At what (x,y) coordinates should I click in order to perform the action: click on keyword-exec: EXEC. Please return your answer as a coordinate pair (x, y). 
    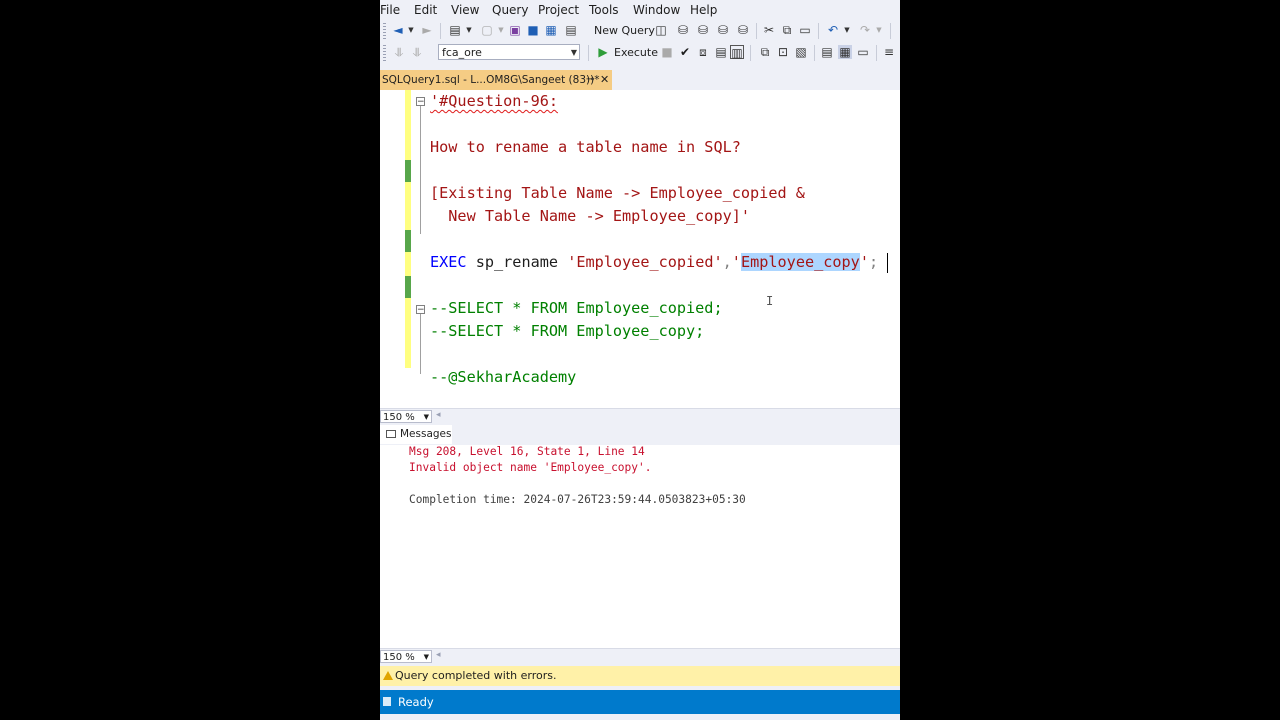
    Looking at the image, I should click on (448, 262).